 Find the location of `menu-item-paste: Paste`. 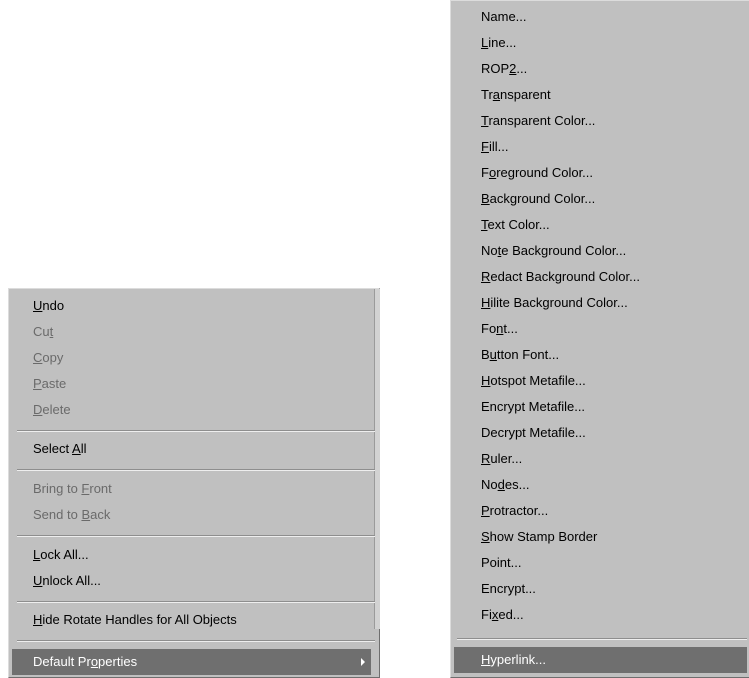

menu-item-paste: Paste is located at coordinates (191, 384).